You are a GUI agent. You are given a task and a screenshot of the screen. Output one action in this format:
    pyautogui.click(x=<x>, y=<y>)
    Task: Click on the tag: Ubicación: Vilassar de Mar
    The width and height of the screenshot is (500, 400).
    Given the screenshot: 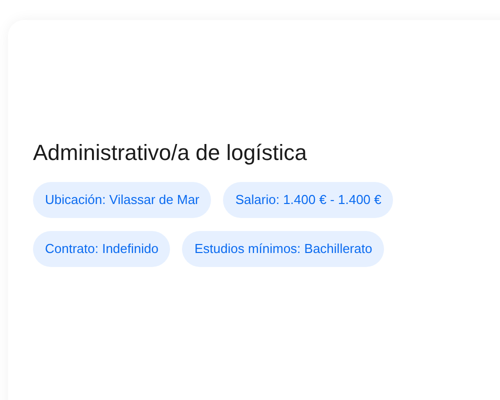 What is the action you would take?
    pyautogui.click(x=122, y=200)
    